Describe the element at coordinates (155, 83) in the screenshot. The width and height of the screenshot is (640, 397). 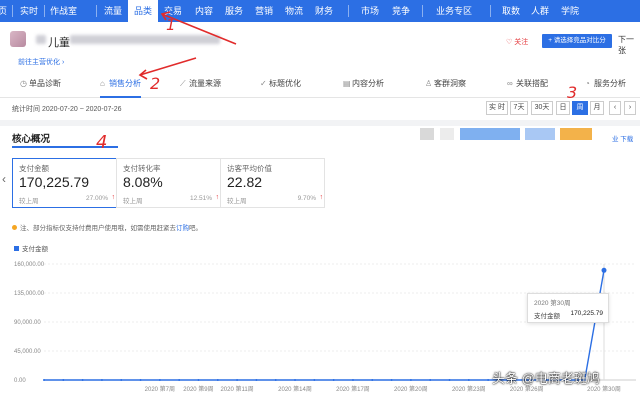
I see `annotation-number: 2` at that location.